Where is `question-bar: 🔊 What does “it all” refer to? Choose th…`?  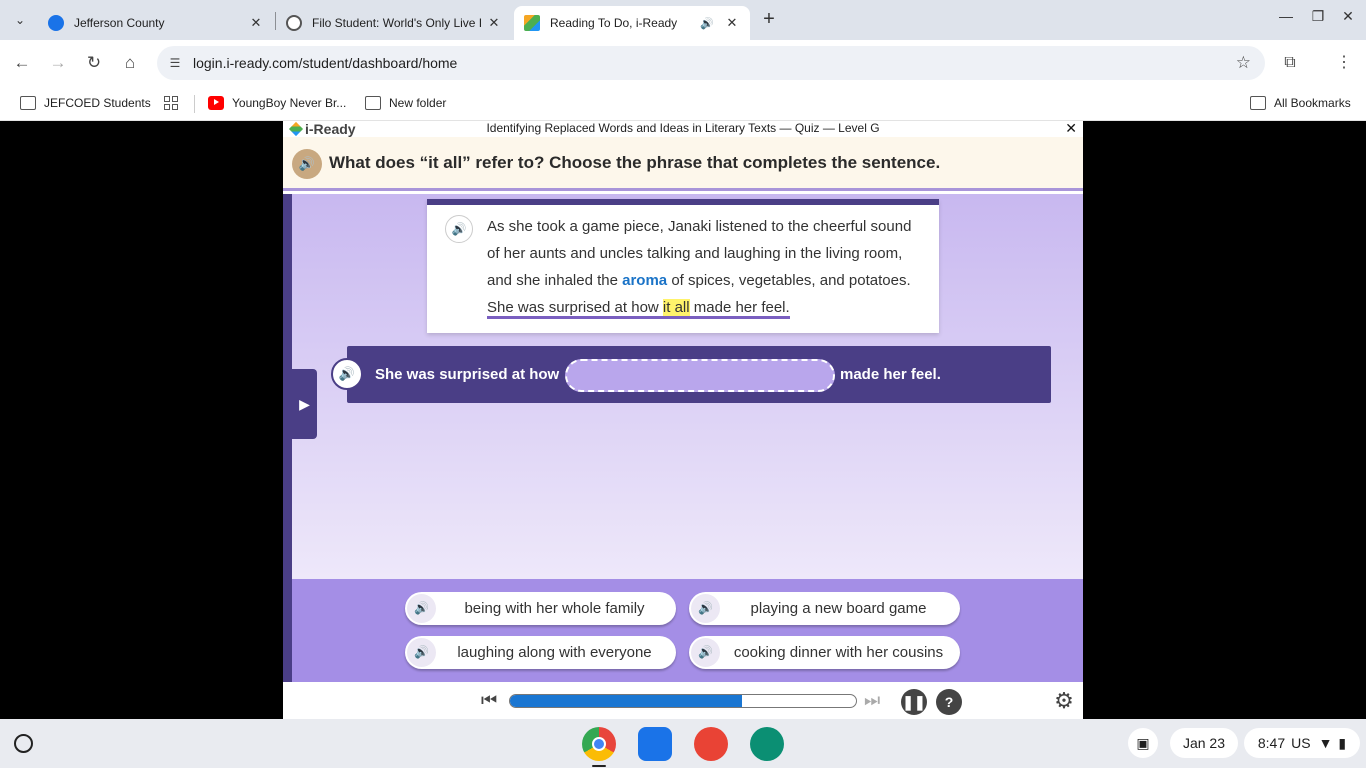 question-bar: 🔊 What does “it all” refer to? Choose th… is located at coordinates (683, 164).